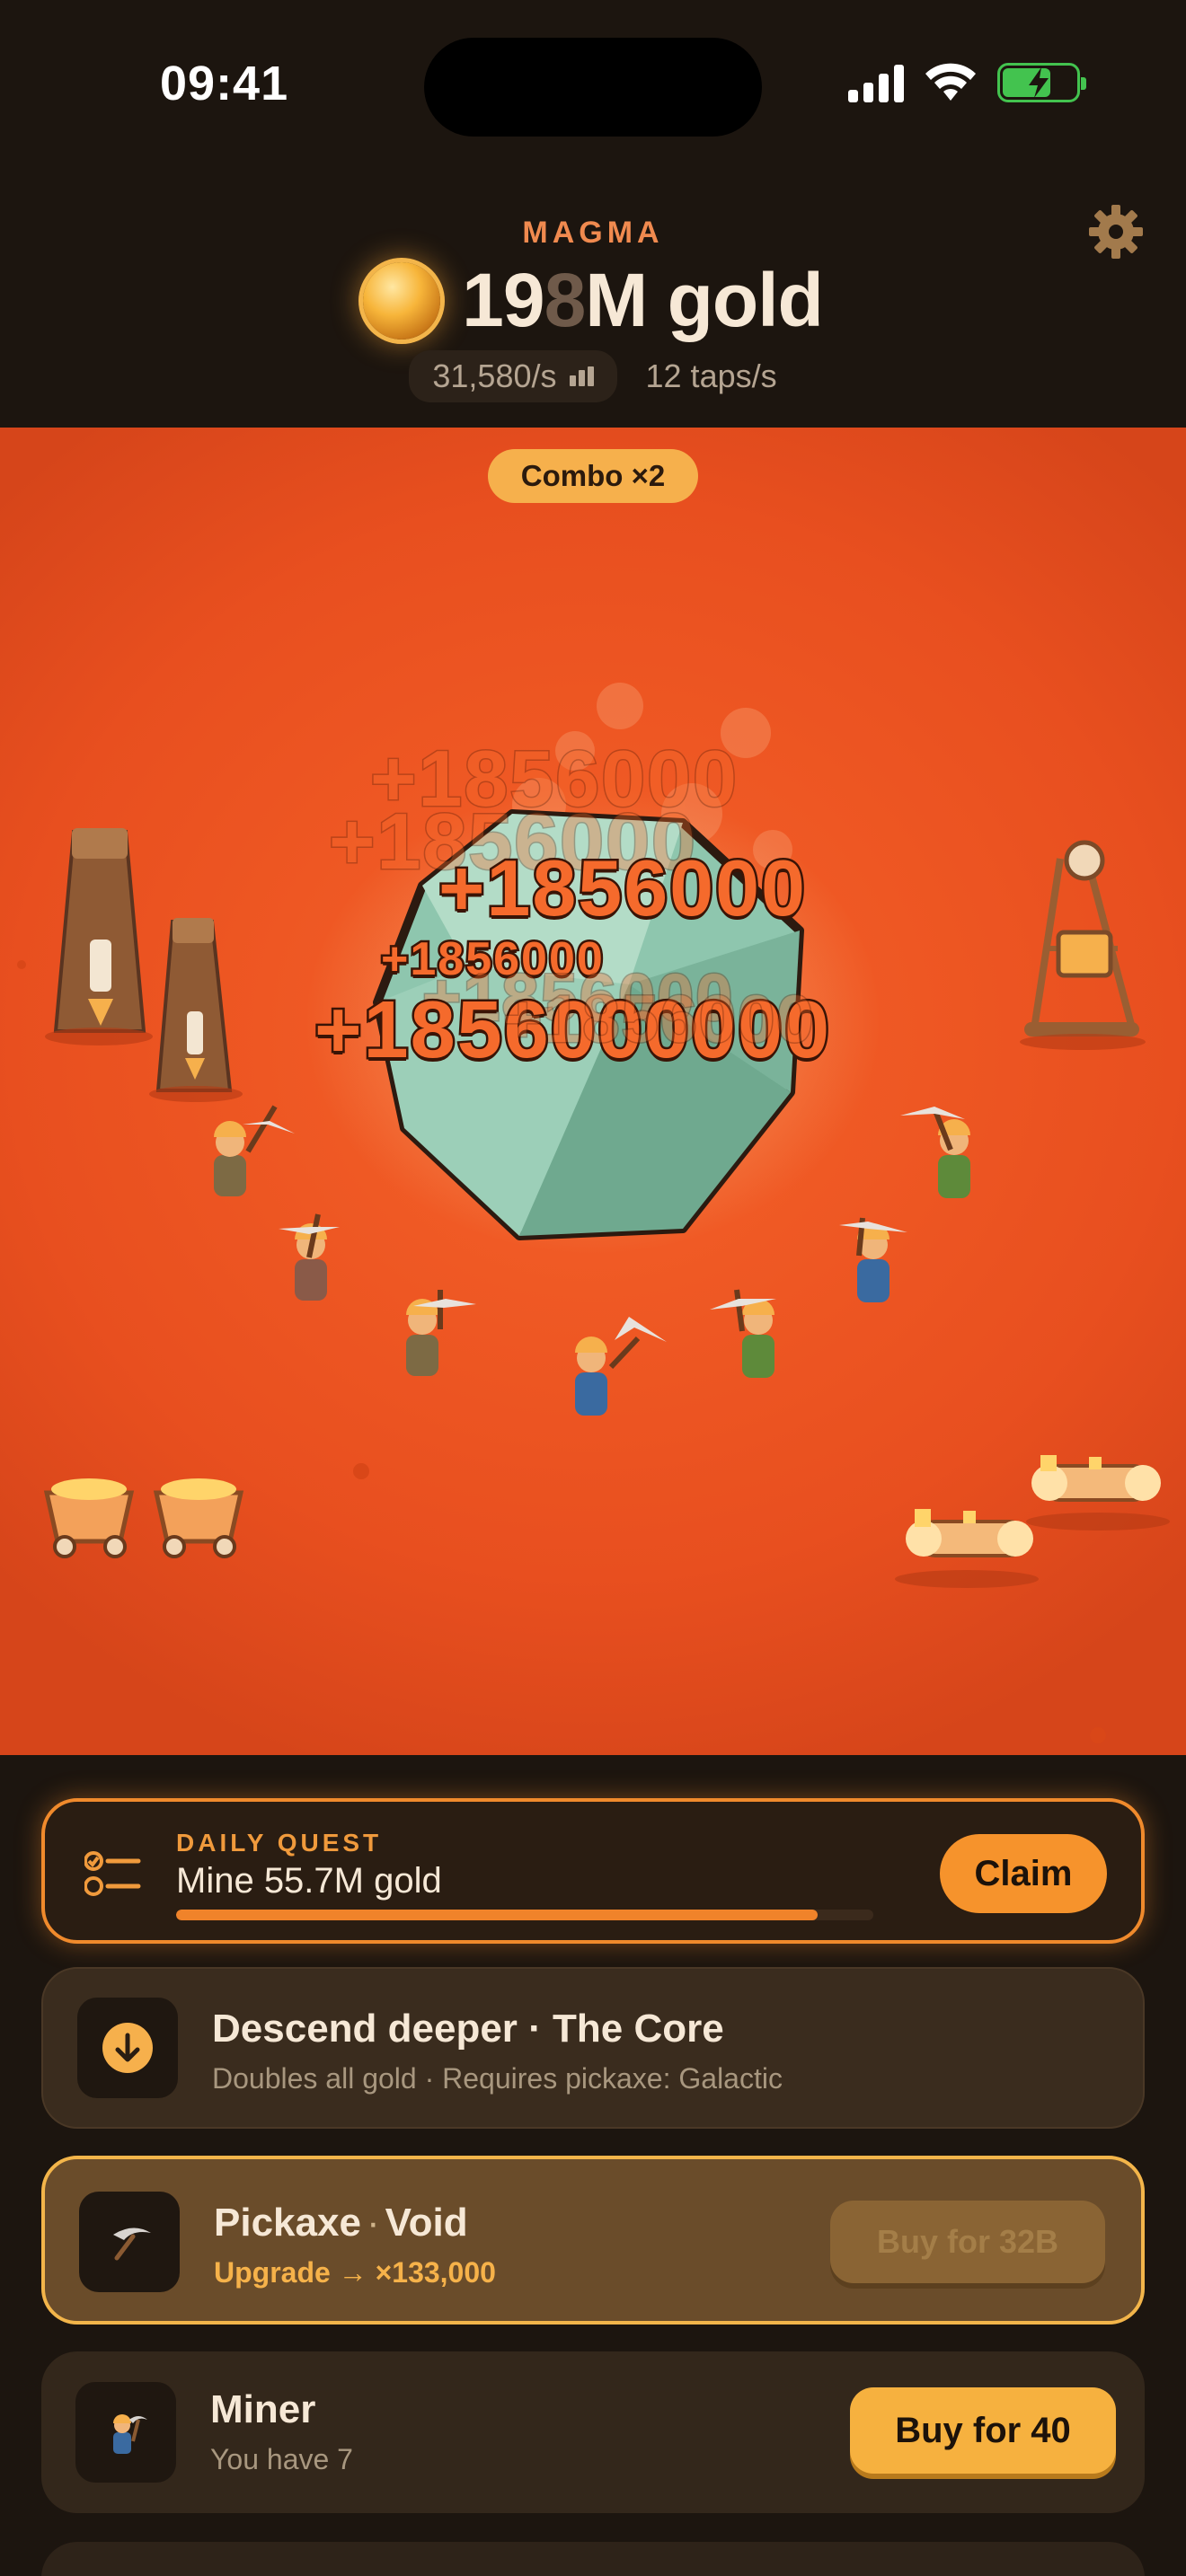 This screenshot has height=2576, width=1186. Describe the element at coordinates (287, 2223) in the screenshot. I see `pickaxe-title-label: Pickaxe` at that location.